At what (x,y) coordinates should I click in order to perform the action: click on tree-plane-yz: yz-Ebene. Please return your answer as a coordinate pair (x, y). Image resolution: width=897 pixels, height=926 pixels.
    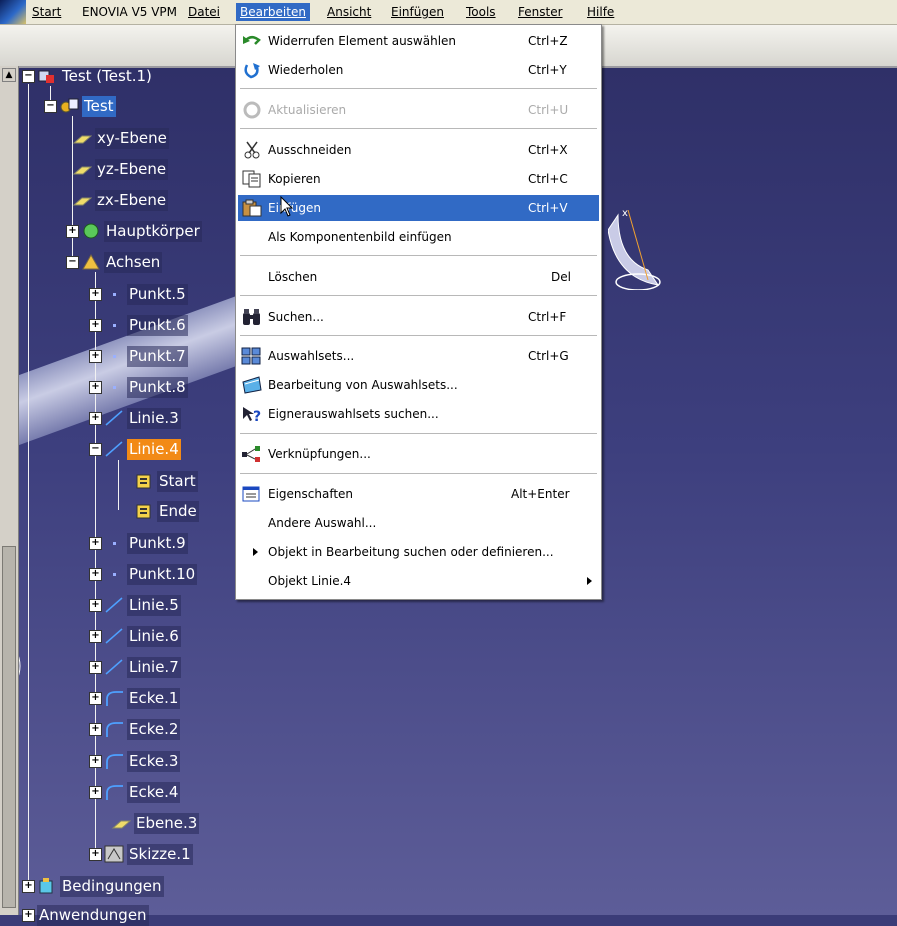
    Looking at the image, I should click on (120, 169).